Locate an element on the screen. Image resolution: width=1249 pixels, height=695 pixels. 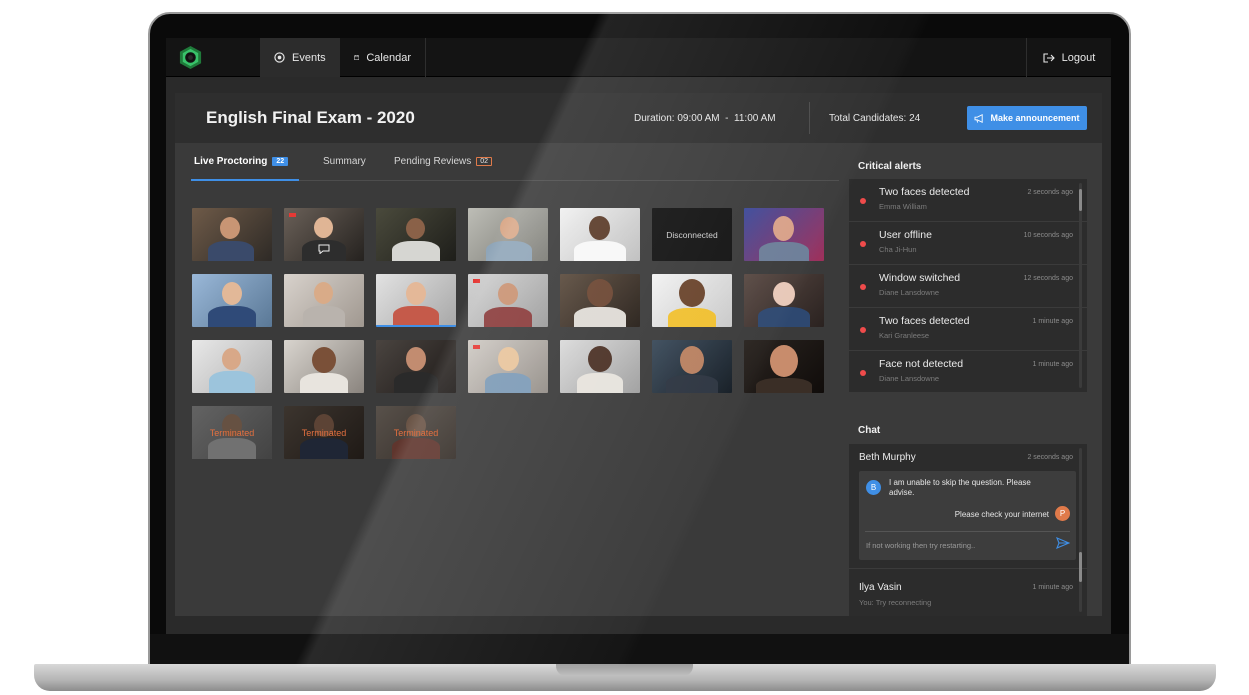
alerts-scrollbar-track is located at coordinates (1080, 285).